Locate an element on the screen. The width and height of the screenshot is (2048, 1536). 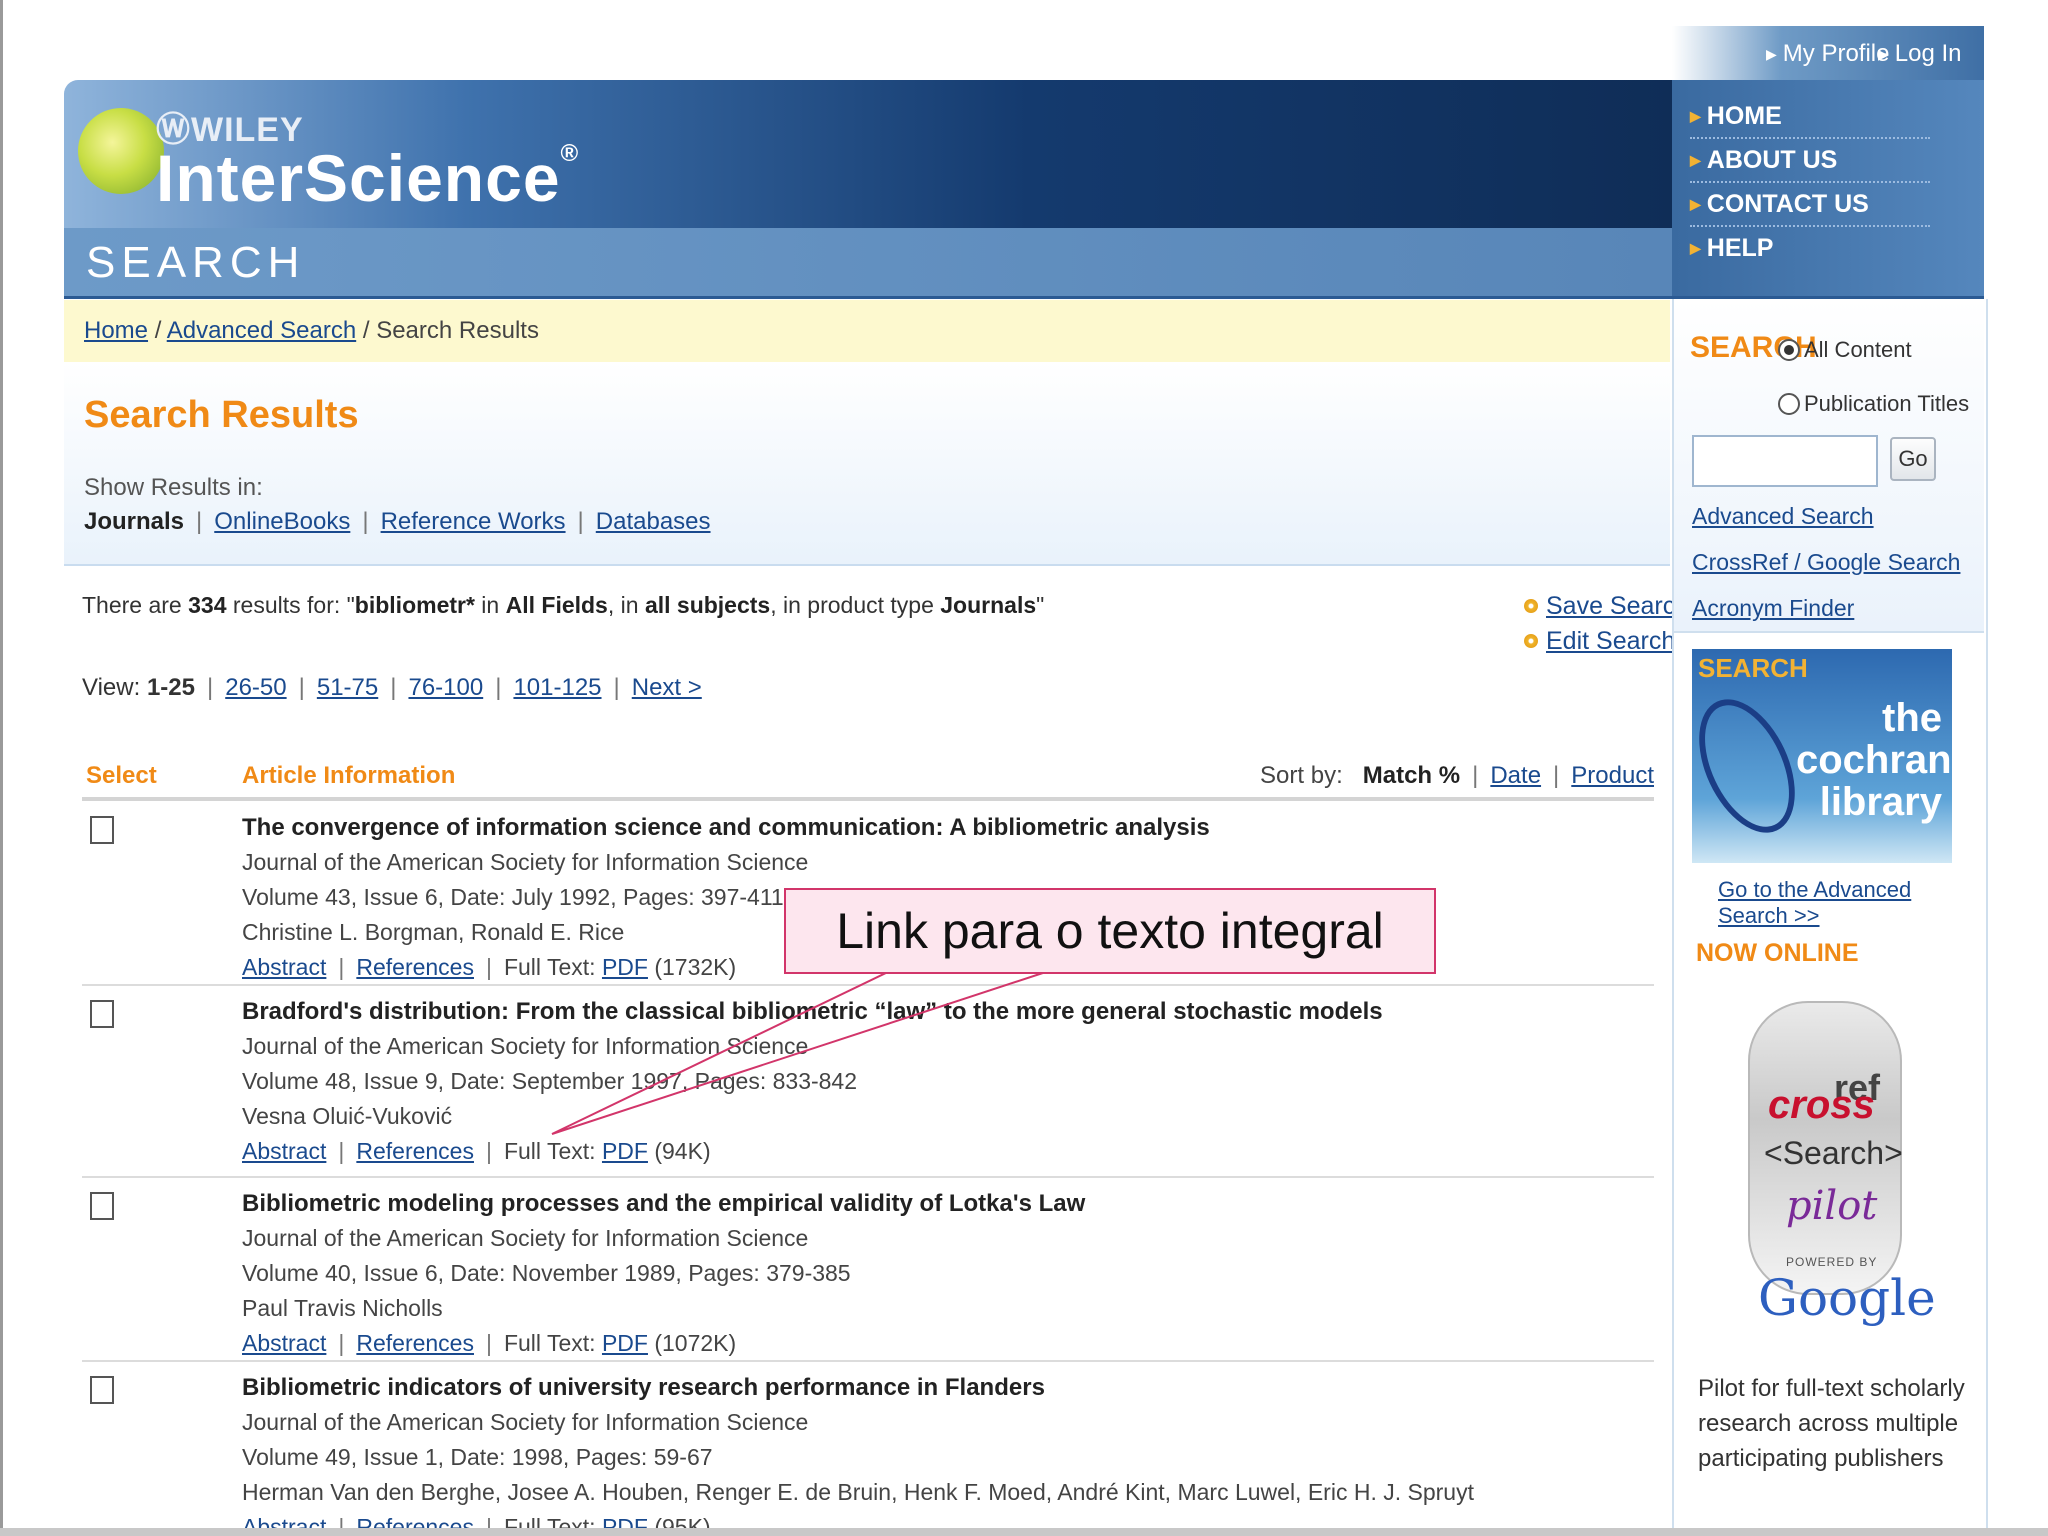
my-profile-link: ▶ My Profile is located at coordinates (1827, 54).